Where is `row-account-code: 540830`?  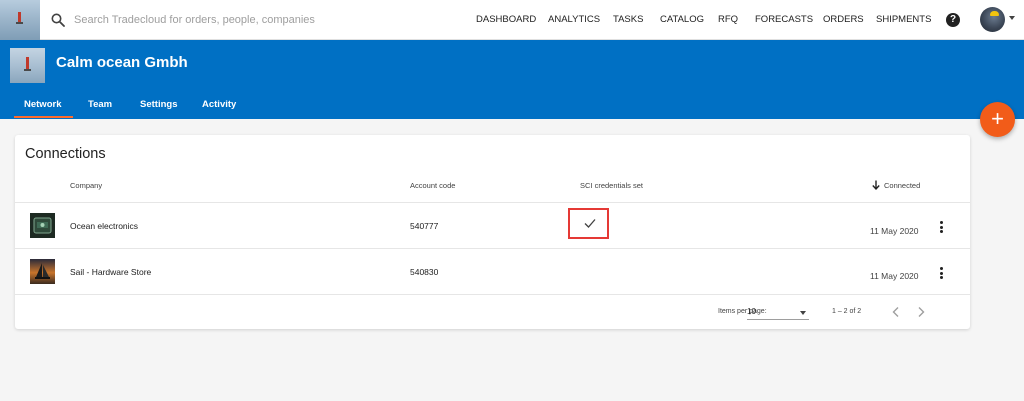
row-account-code: 540830 is located at coordinates (424, 272).